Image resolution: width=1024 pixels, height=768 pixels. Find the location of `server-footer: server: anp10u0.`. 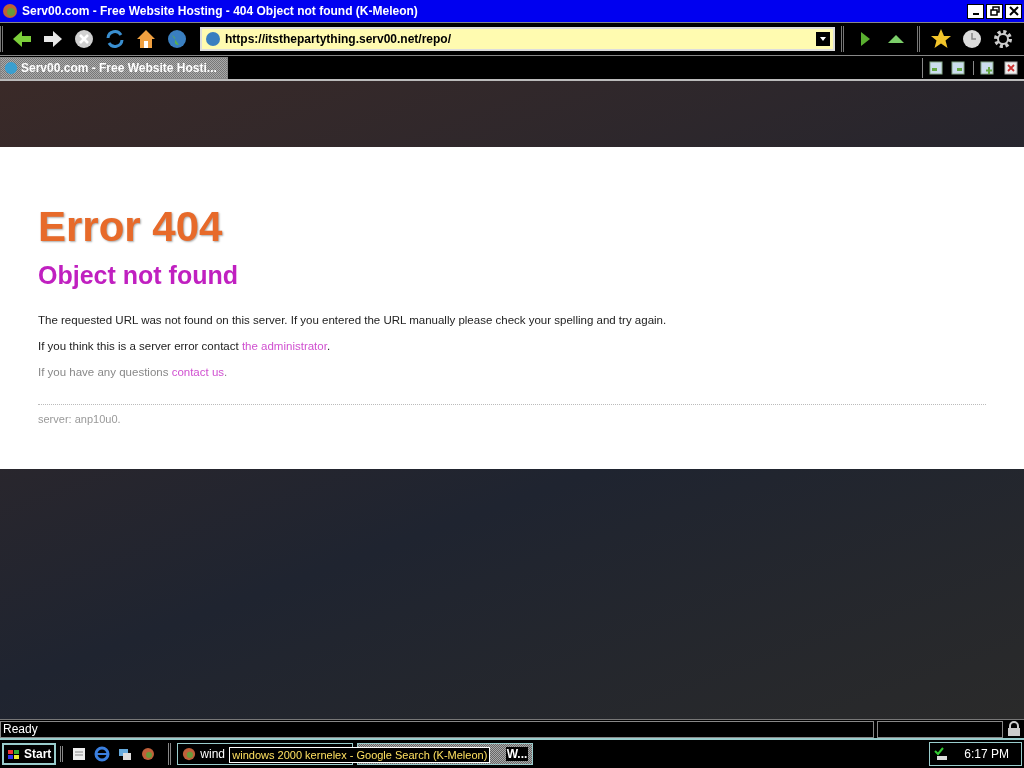

server-footer: server: anp10u0. is located at coordinates (512, 419).